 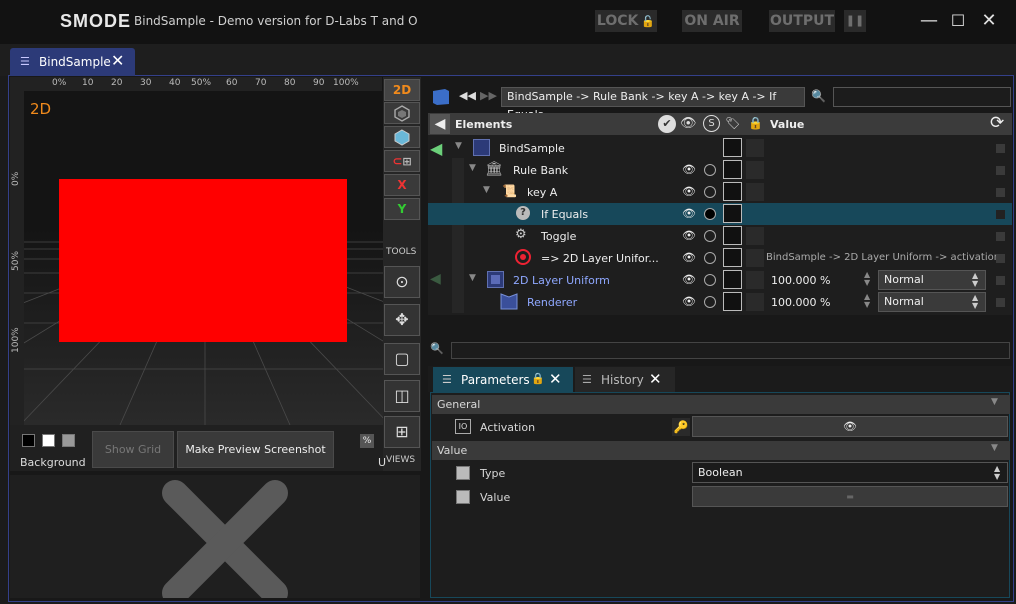 What do you see at coordinates (850, 426) in the screenshot?
I see `activation-toggle: 👁` at bounding box center [850, 426].